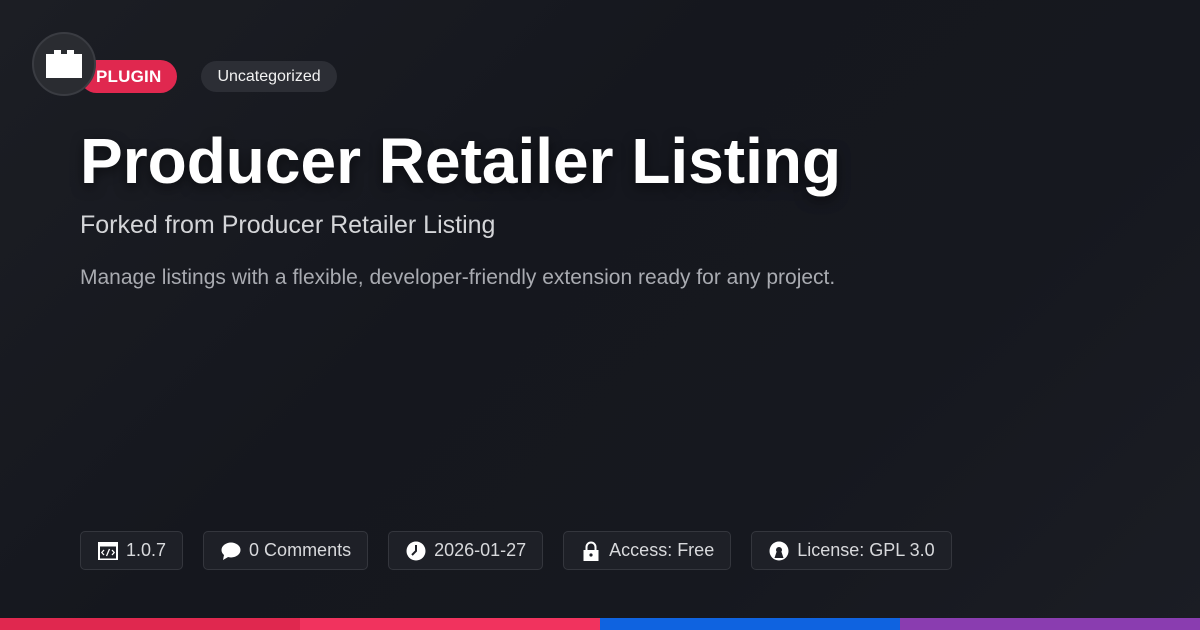 The image size is (1200, 630). I want to click on clock-icon, so click(415, 550).